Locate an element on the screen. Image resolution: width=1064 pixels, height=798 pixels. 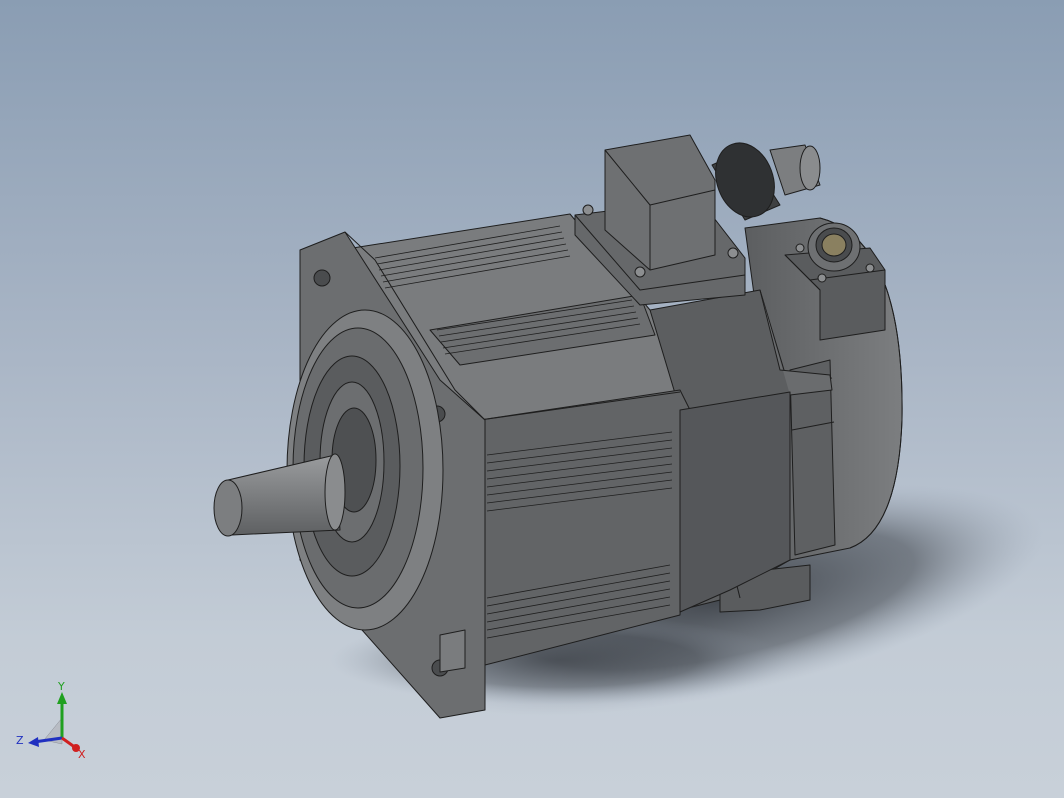
z-axis-label: Z is located at coordinates (20, 740).